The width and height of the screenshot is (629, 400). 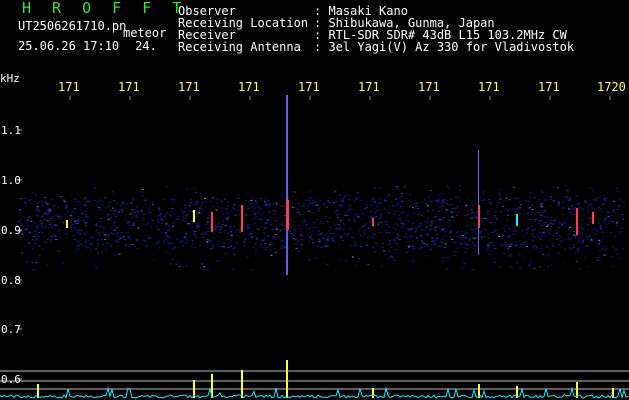 I want to click on time-tick: 1720, so click(x=611, y=87).